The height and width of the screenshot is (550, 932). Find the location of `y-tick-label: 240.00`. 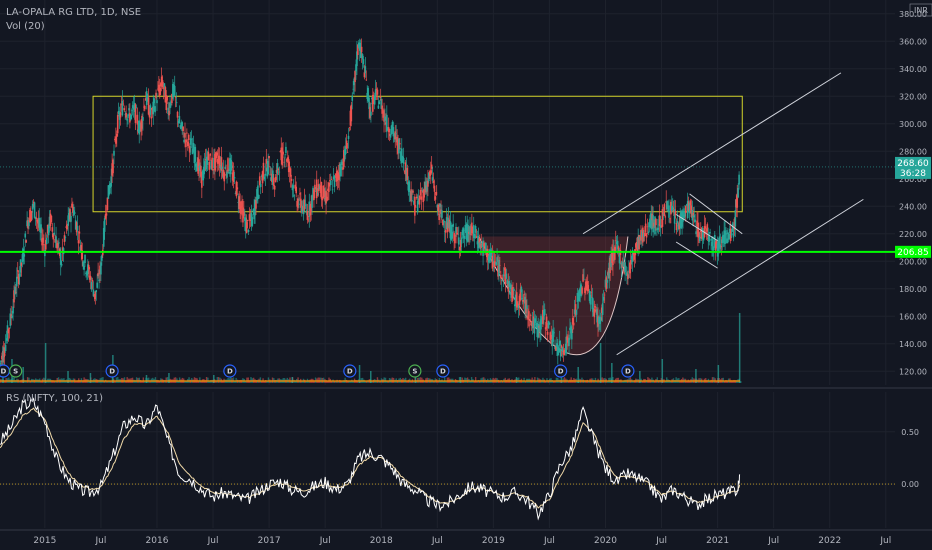

y-tick-label: 240.00 is located at coordinates (913, 206).